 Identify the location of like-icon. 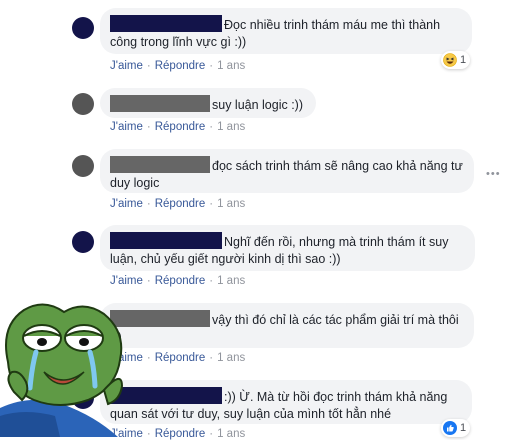
(450, 428).